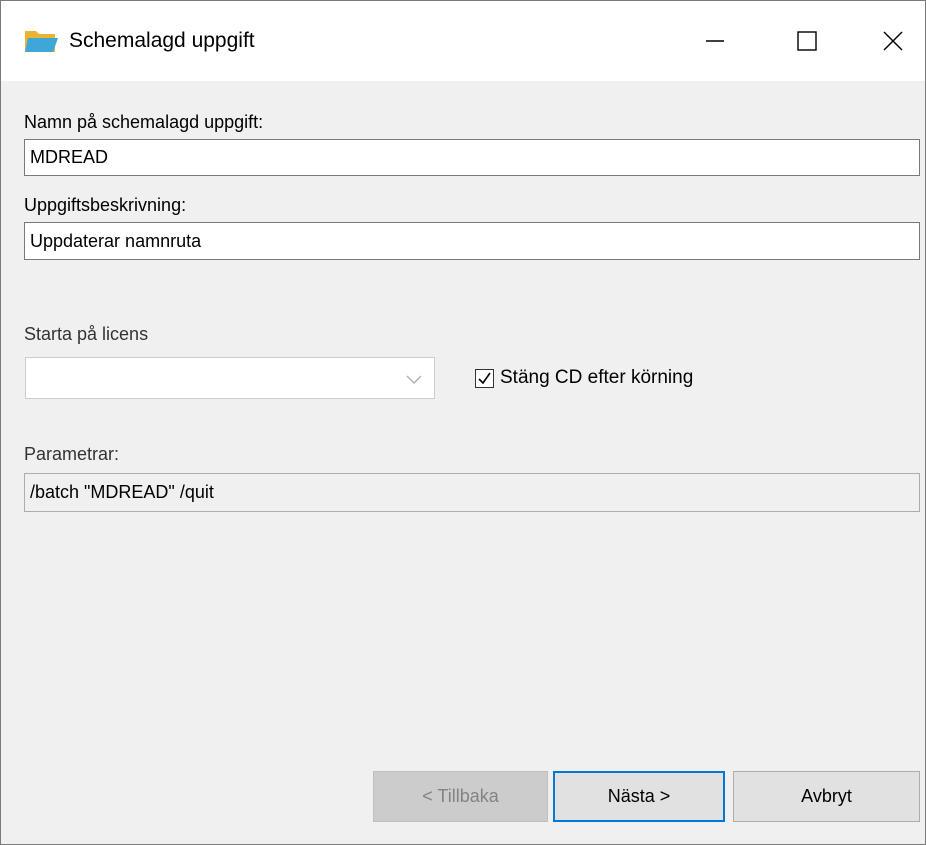  I want to click on parameters-value: /batch "MDREAD" /quit, so click(122, 492).